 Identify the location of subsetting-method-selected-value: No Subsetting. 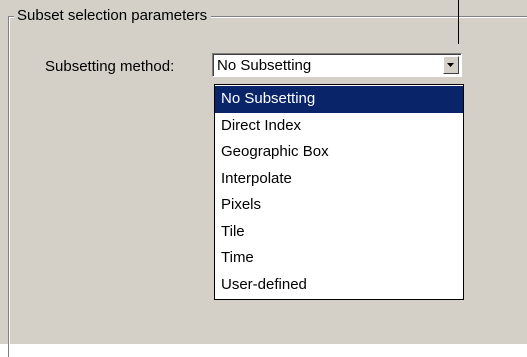
(264, 65).